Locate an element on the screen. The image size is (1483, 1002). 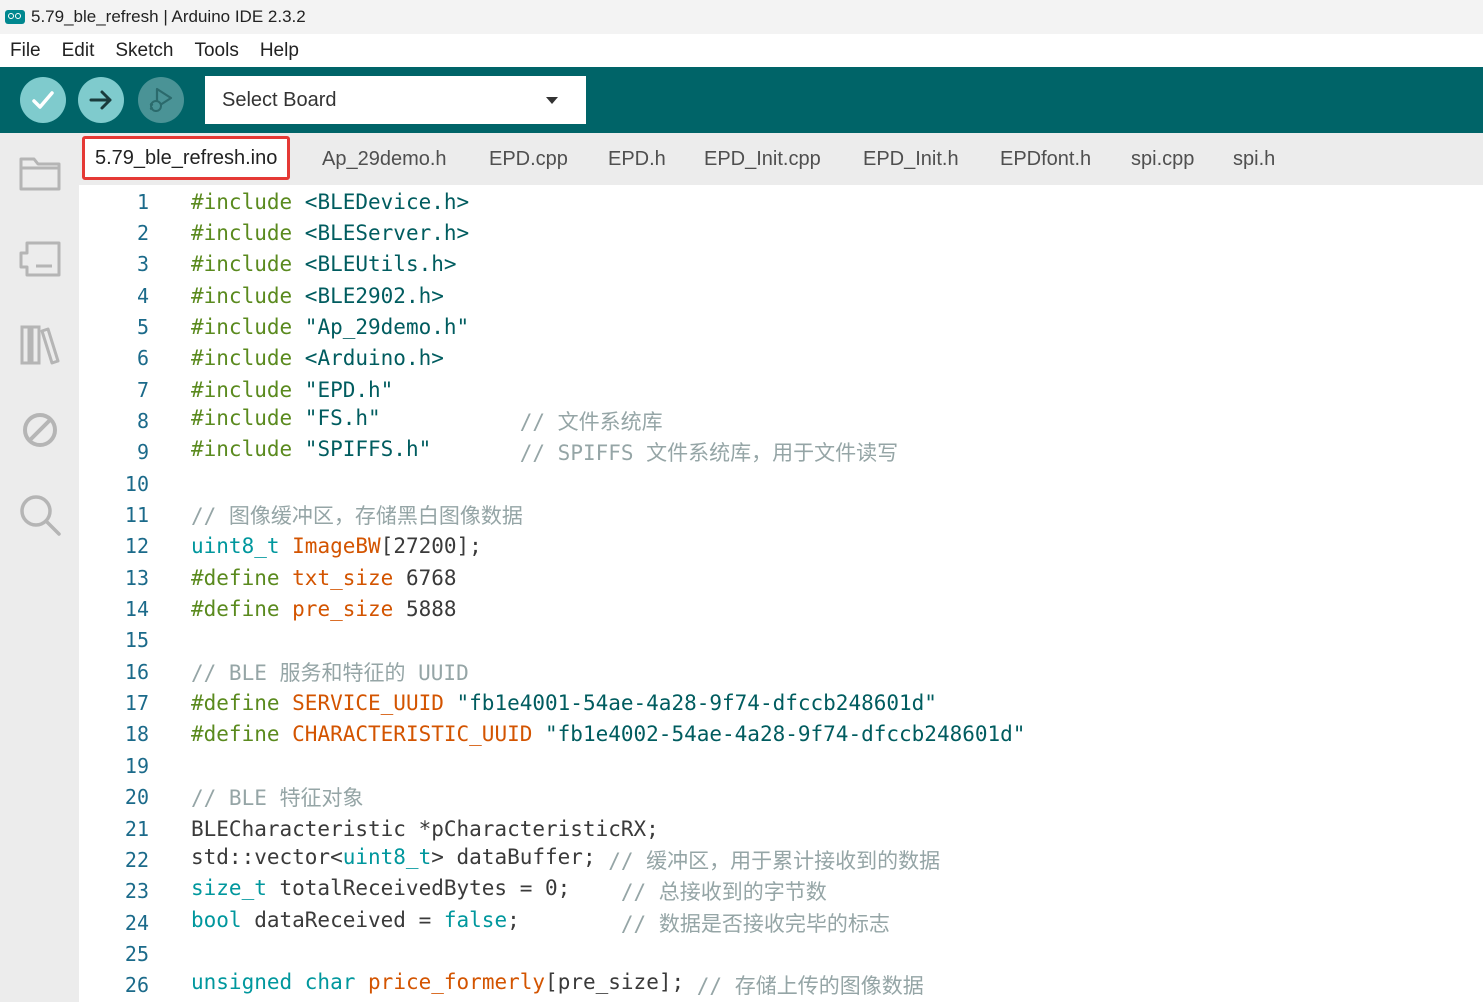
library-manager-button is located at coordinates (40, 345).